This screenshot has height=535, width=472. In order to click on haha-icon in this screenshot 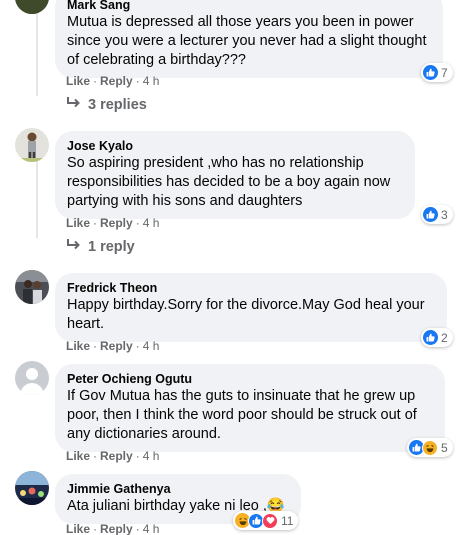, I will do `click(430, 447)`.